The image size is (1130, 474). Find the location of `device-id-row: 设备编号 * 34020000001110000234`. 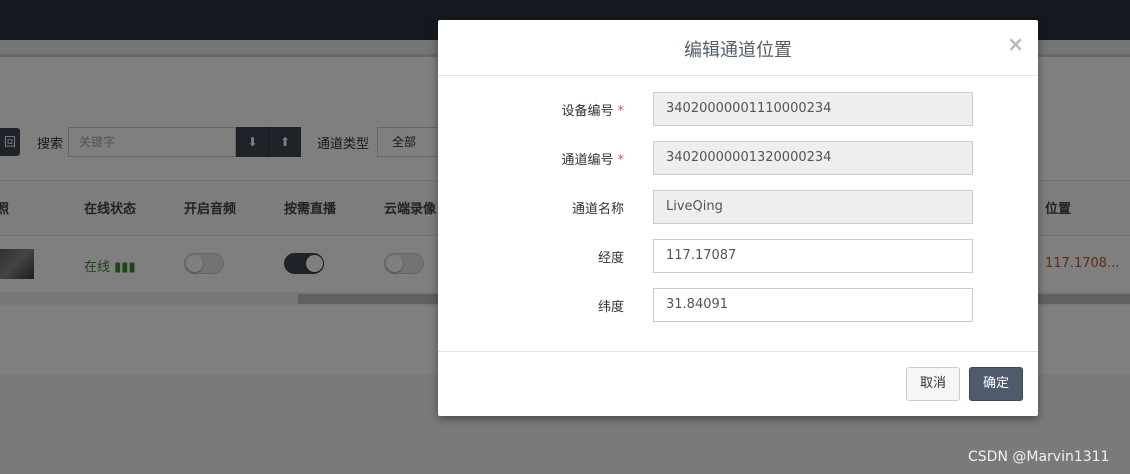

device-id-row: 设备编号 * 34020000001110000234 is located at coordinates (738, 109).